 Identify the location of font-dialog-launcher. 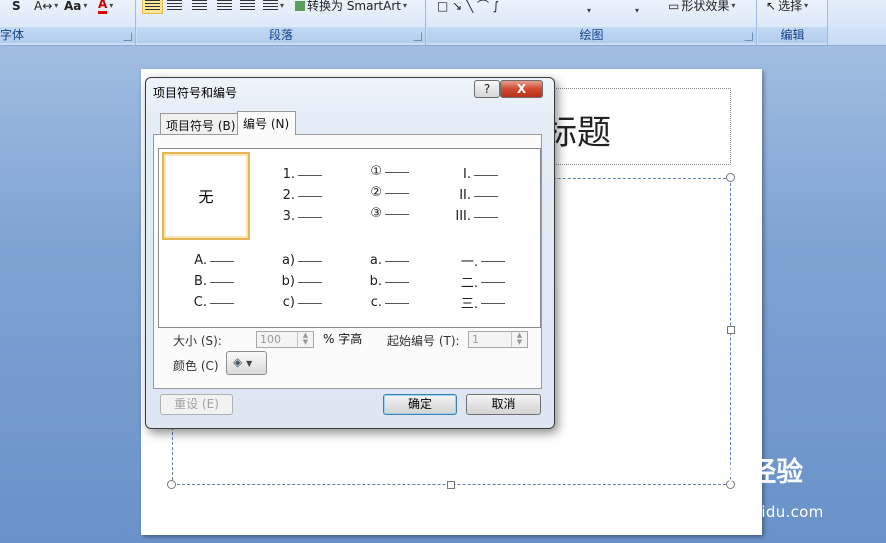
(127, 36).